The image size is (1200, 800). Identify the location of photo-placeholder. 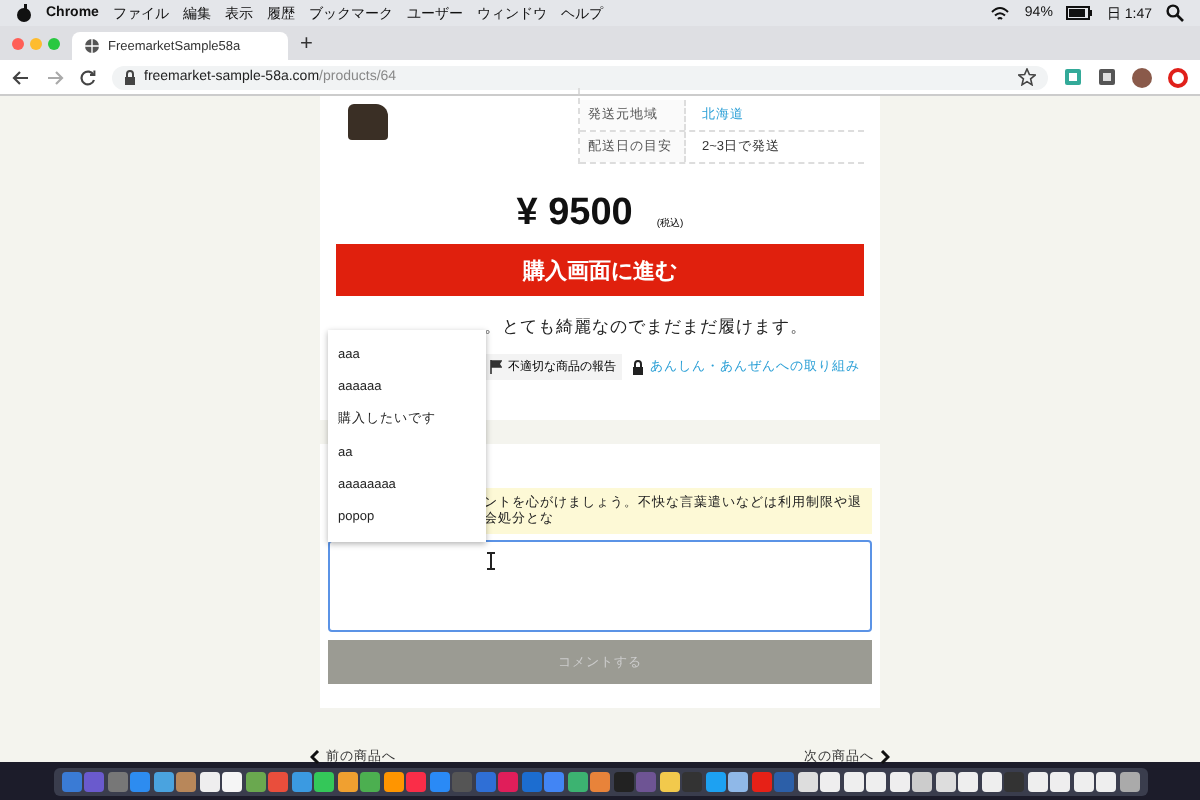
(368, 122).